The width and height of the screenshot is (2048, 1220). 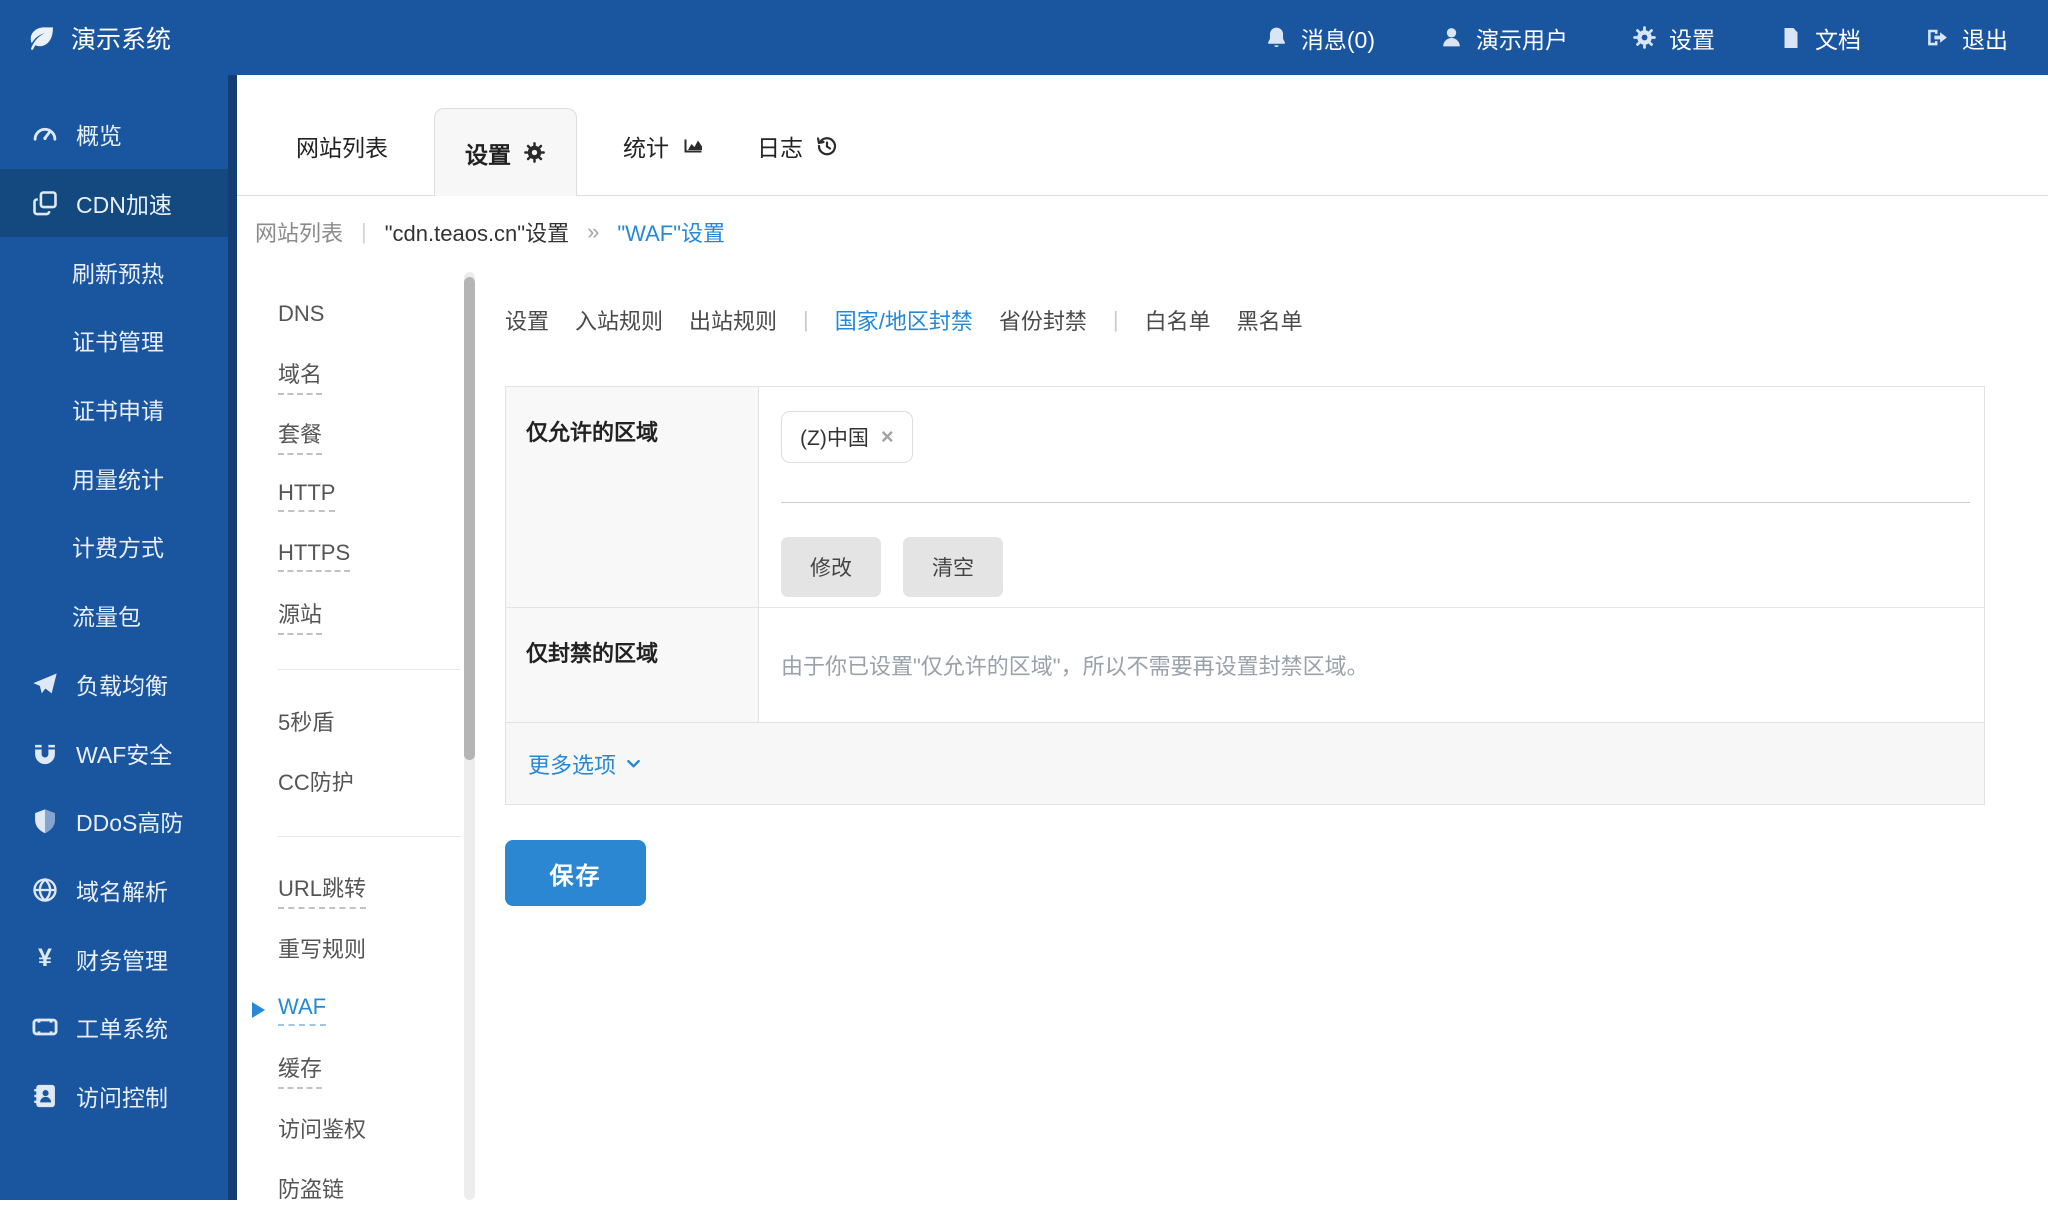 I want to click on tab-statistics: 统计, so click(x=664, y=162).